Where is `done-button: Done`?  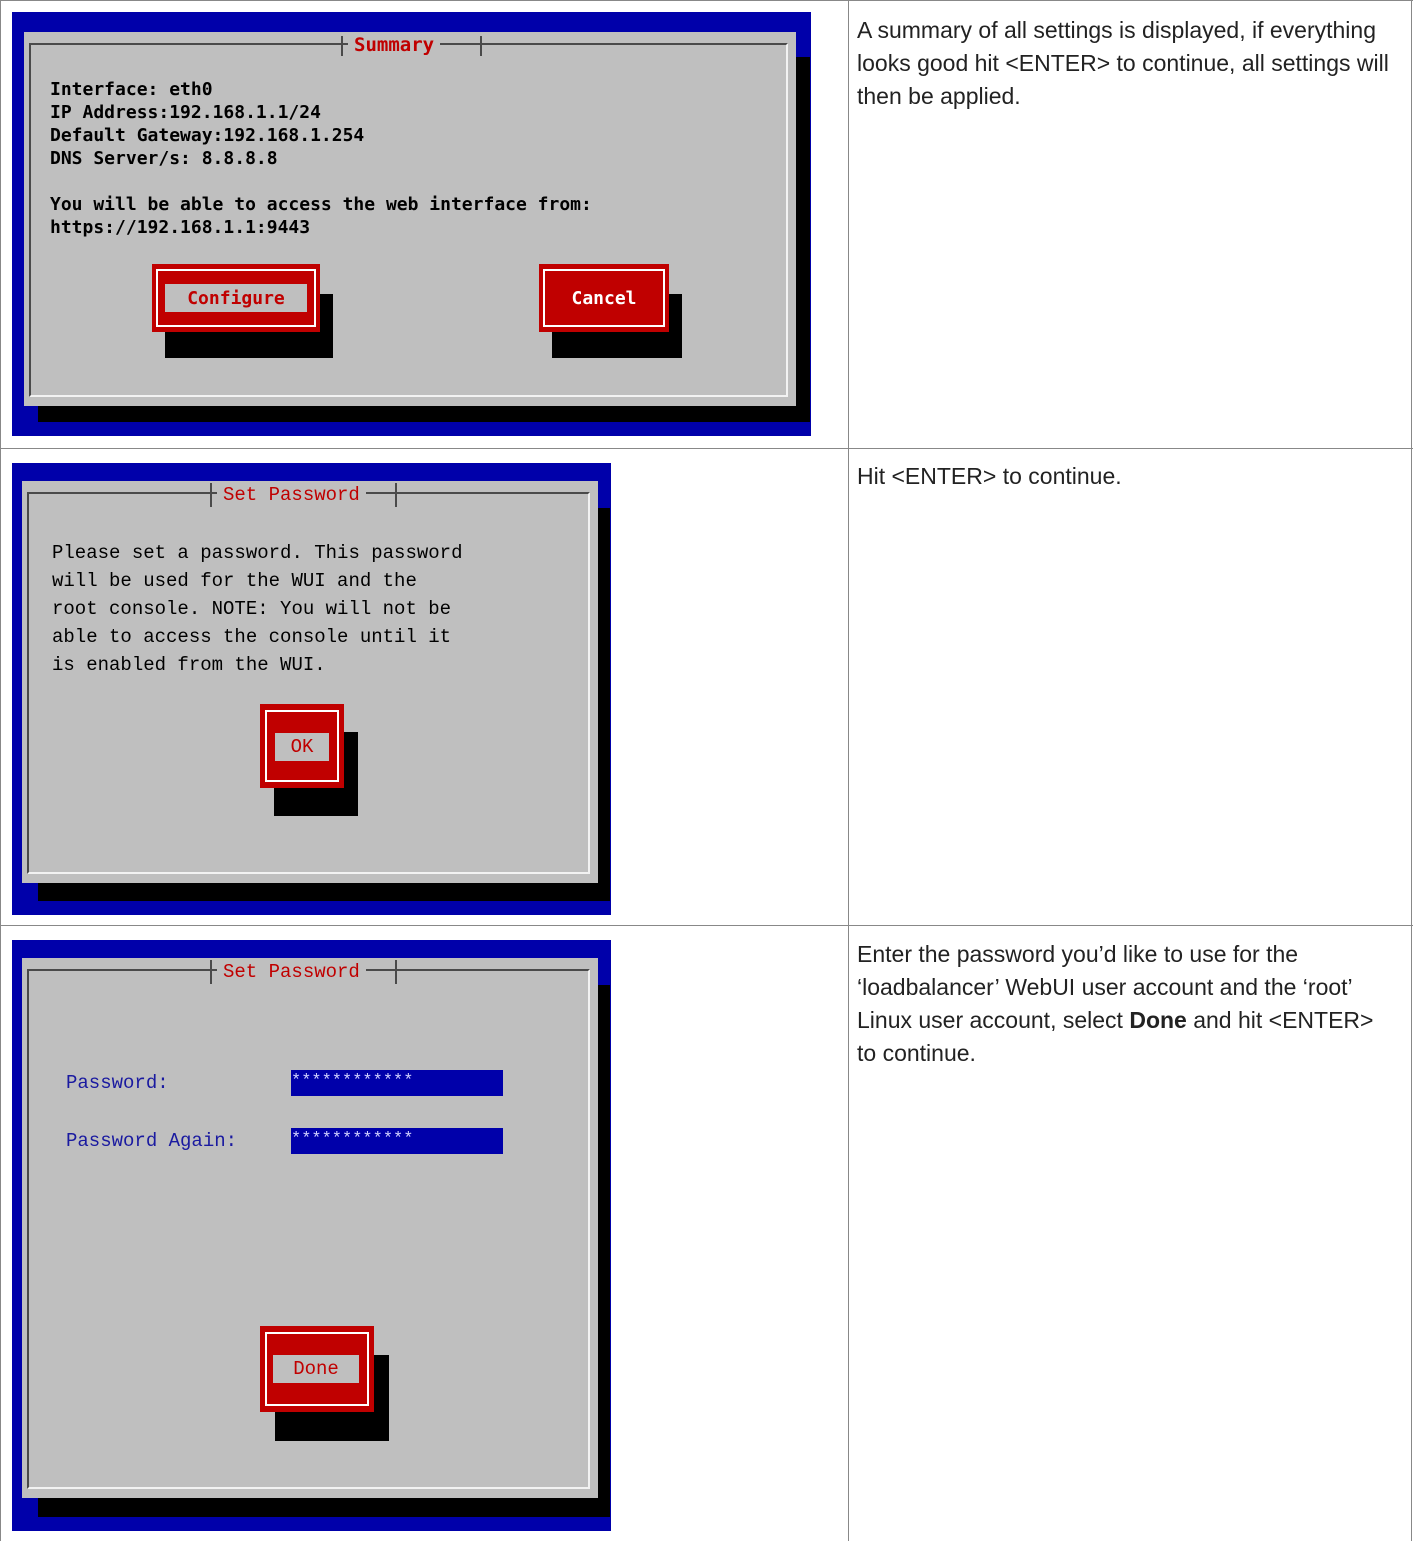 done-button: Done is located at coordinates (317, 1369).